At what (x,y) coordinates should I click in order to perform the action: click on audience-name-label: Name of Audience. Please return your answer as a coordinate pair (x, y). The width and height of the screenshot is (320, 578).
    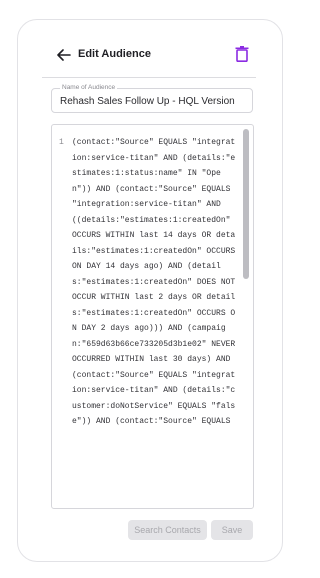
    Looking at the image, I should click on (89, 87).